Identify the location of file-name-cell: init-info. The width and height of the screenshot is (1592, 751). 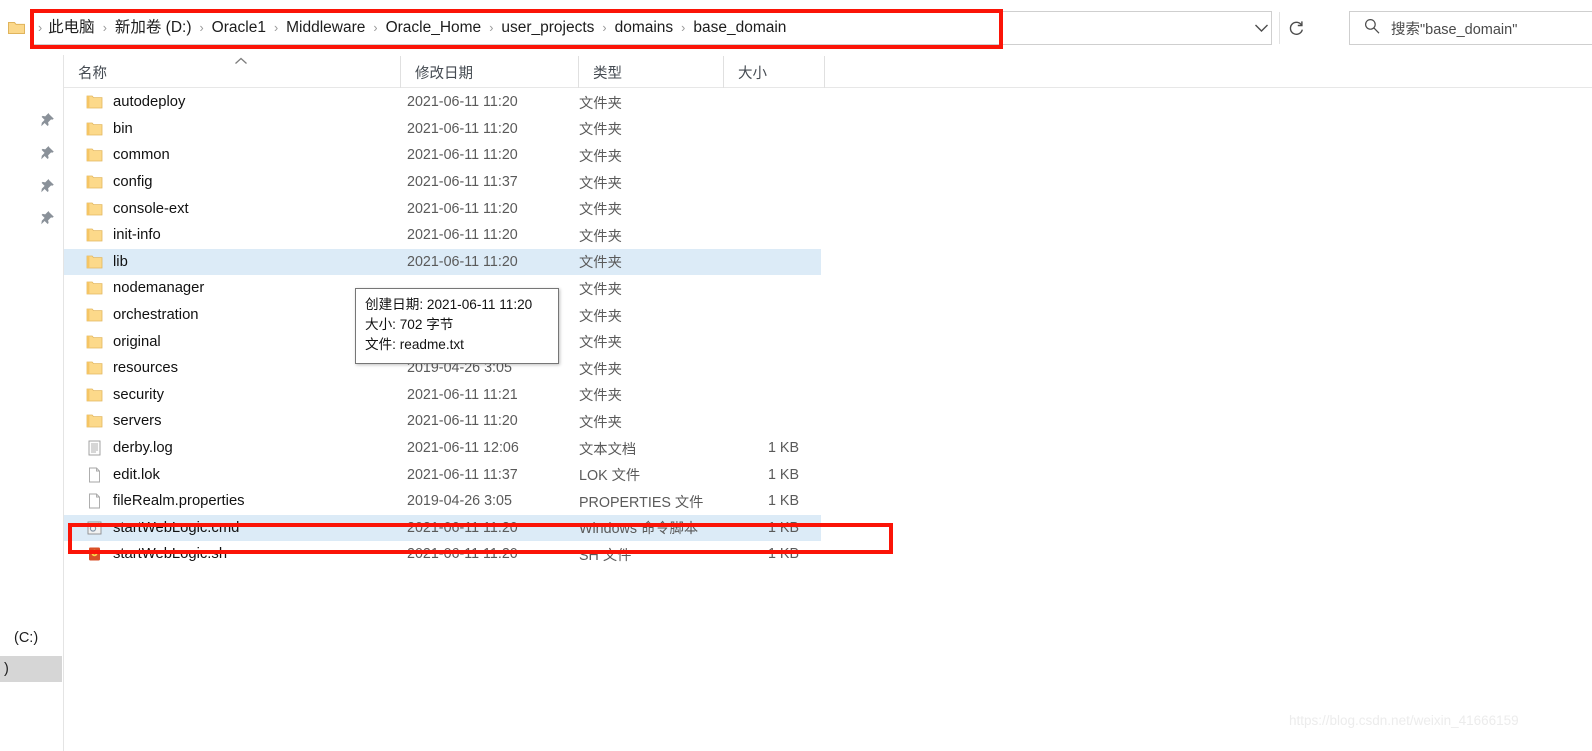
(123, 235).